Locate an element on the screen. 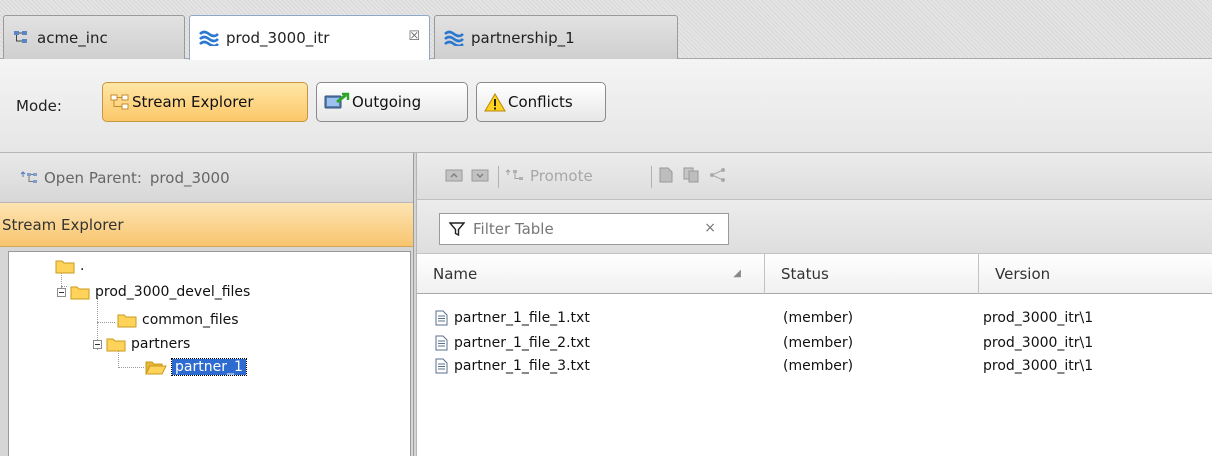  tree-item-label: partners is located at coordinates (161, 344).